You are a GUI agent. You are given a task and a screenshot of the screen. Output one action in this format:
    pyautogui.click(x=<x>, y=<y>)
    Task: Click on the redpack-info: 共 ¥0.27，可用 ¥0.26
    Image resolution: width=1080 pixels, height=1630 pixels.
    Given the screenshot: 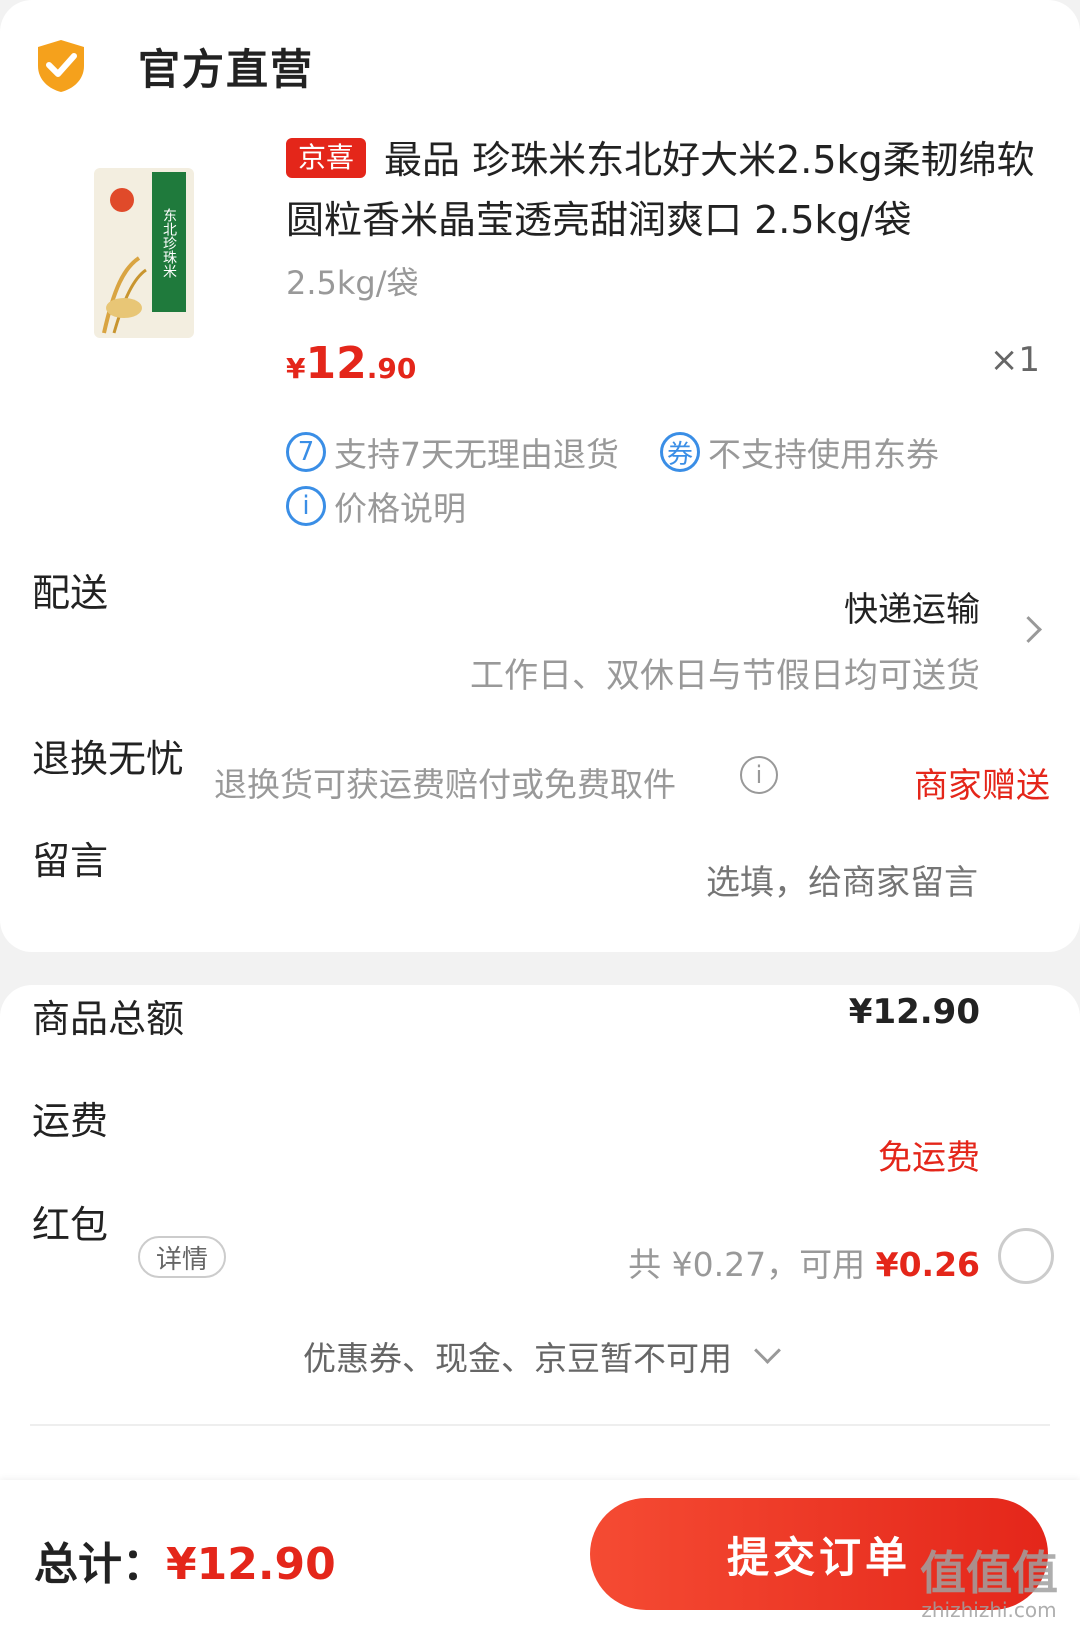 What is the action you would take?
    pyautogui.click(x=804, y=1262)
    